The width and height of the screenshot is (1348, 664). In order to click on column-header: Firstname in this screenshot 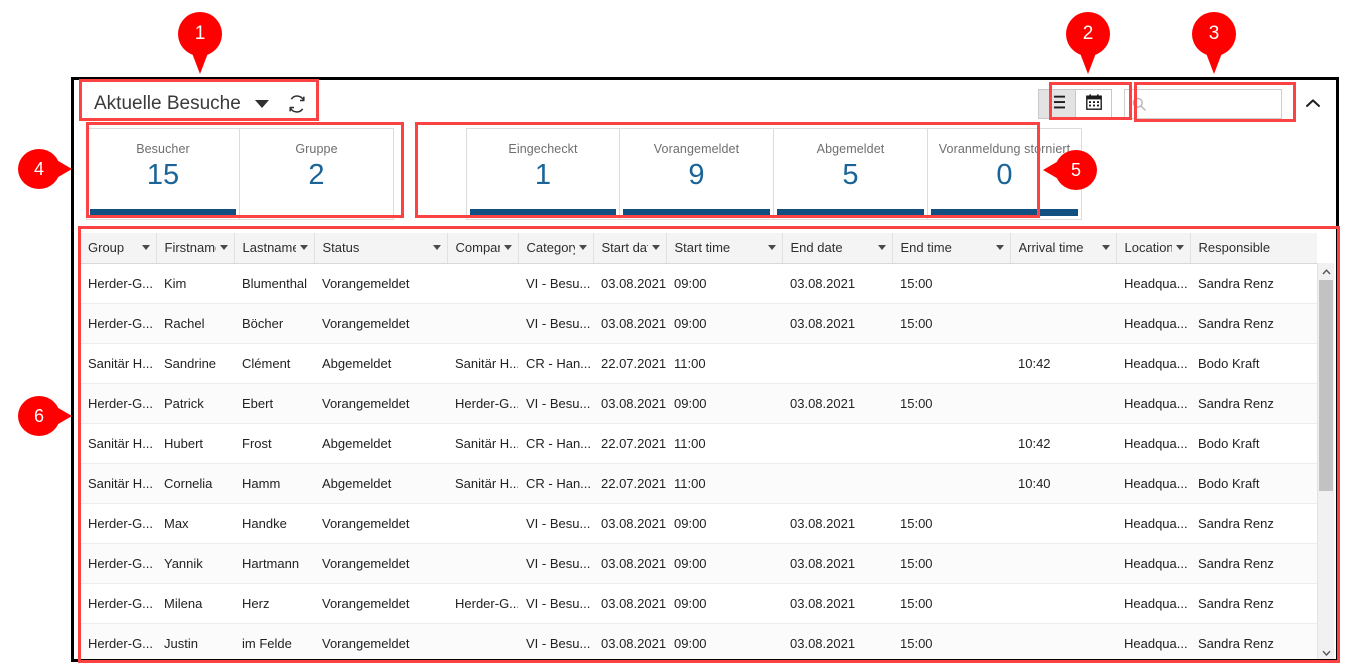, I will do `click(195, 248)`.